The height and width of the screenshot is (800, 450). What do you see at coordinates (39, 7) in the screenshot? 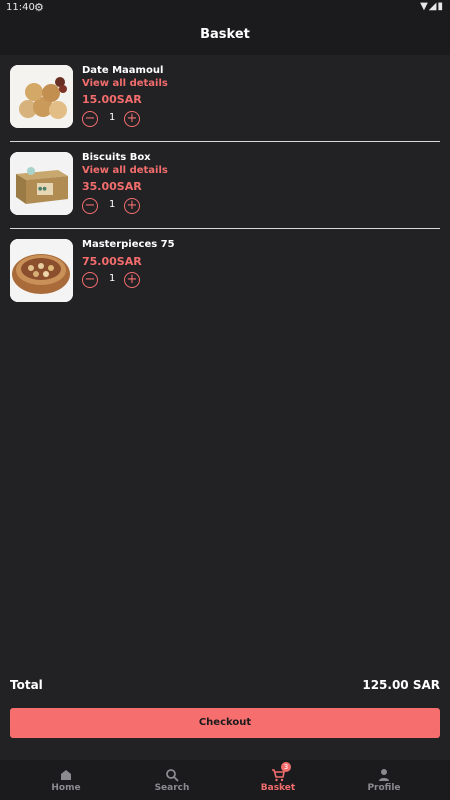
I see `settings-icon: ⚙` at bounding box center [39, 7].